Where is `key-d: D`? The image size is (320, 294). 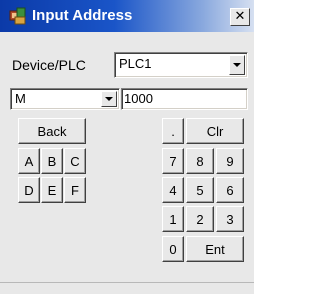
key-d: D is located at coordinates (29, 190).